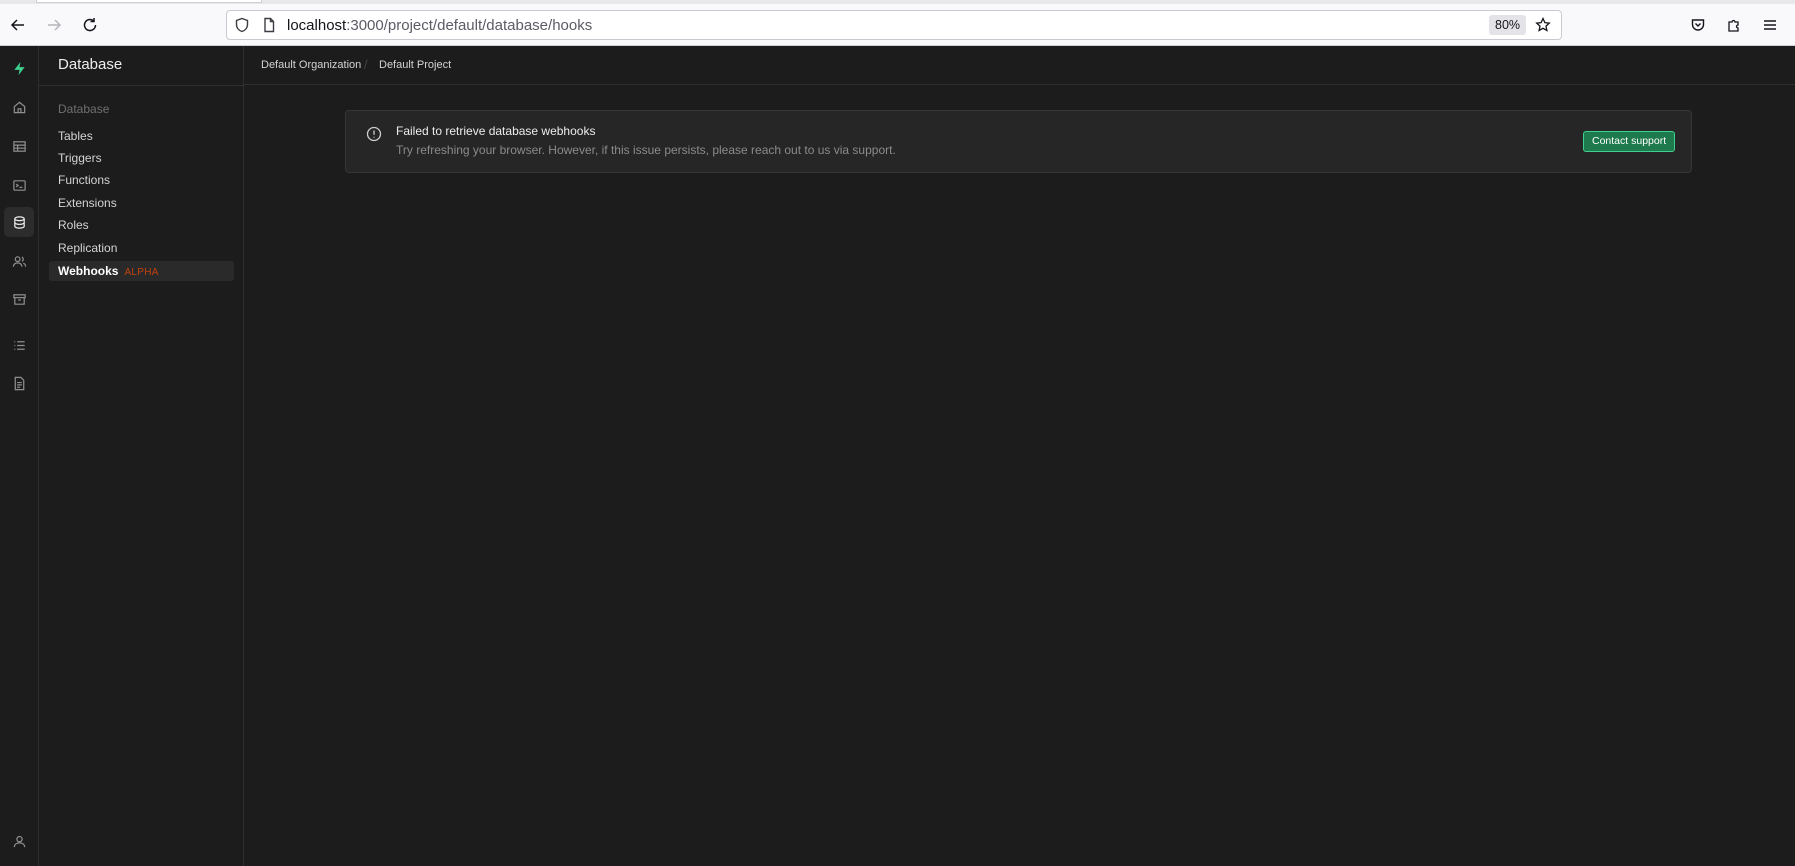 This screenshot has height=866, width=1795. I want to click on url-host: localhost, so click(317, 25).